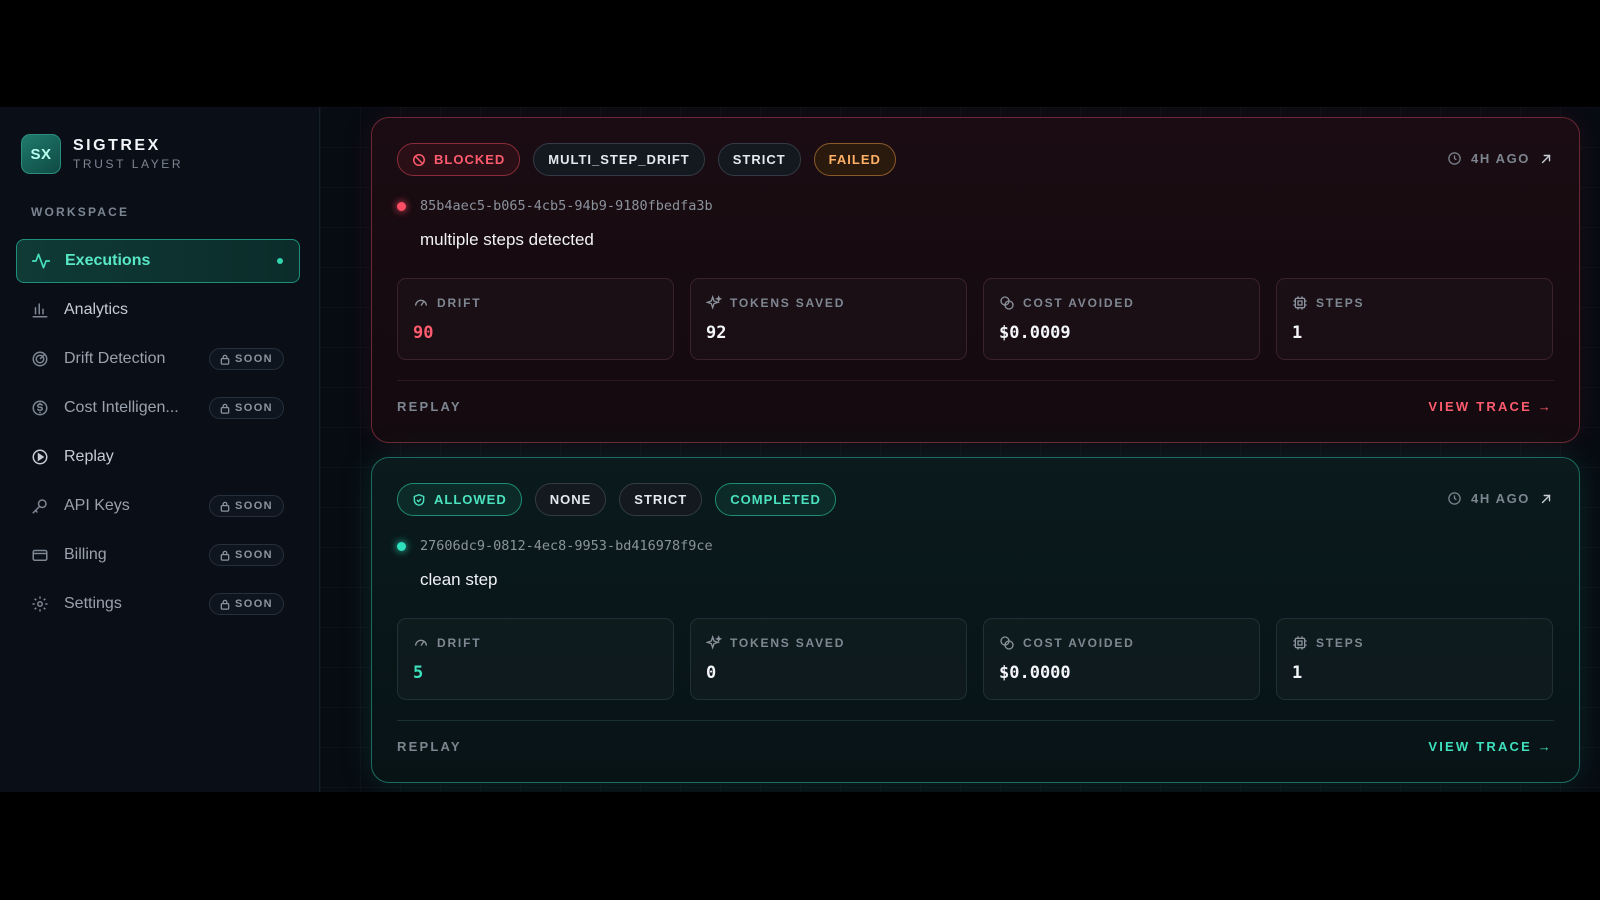 The width and height of the screenshot is (1600, 900). Describe the element at coordinates (419, 159) in the screenshot. I see `ban-icon` at that location.